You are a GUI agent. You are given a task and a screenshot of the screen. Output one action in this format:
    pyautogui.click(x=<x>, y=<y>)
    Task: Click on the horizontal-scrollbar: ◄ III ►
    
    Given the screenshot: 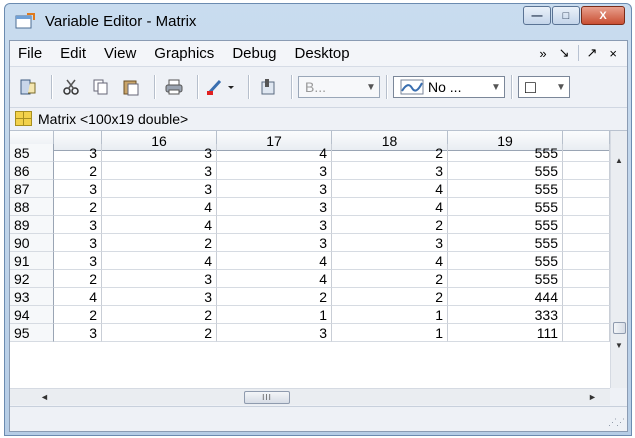 What is the action you would take?
    pyautogui.click(x=310, y=396)
    